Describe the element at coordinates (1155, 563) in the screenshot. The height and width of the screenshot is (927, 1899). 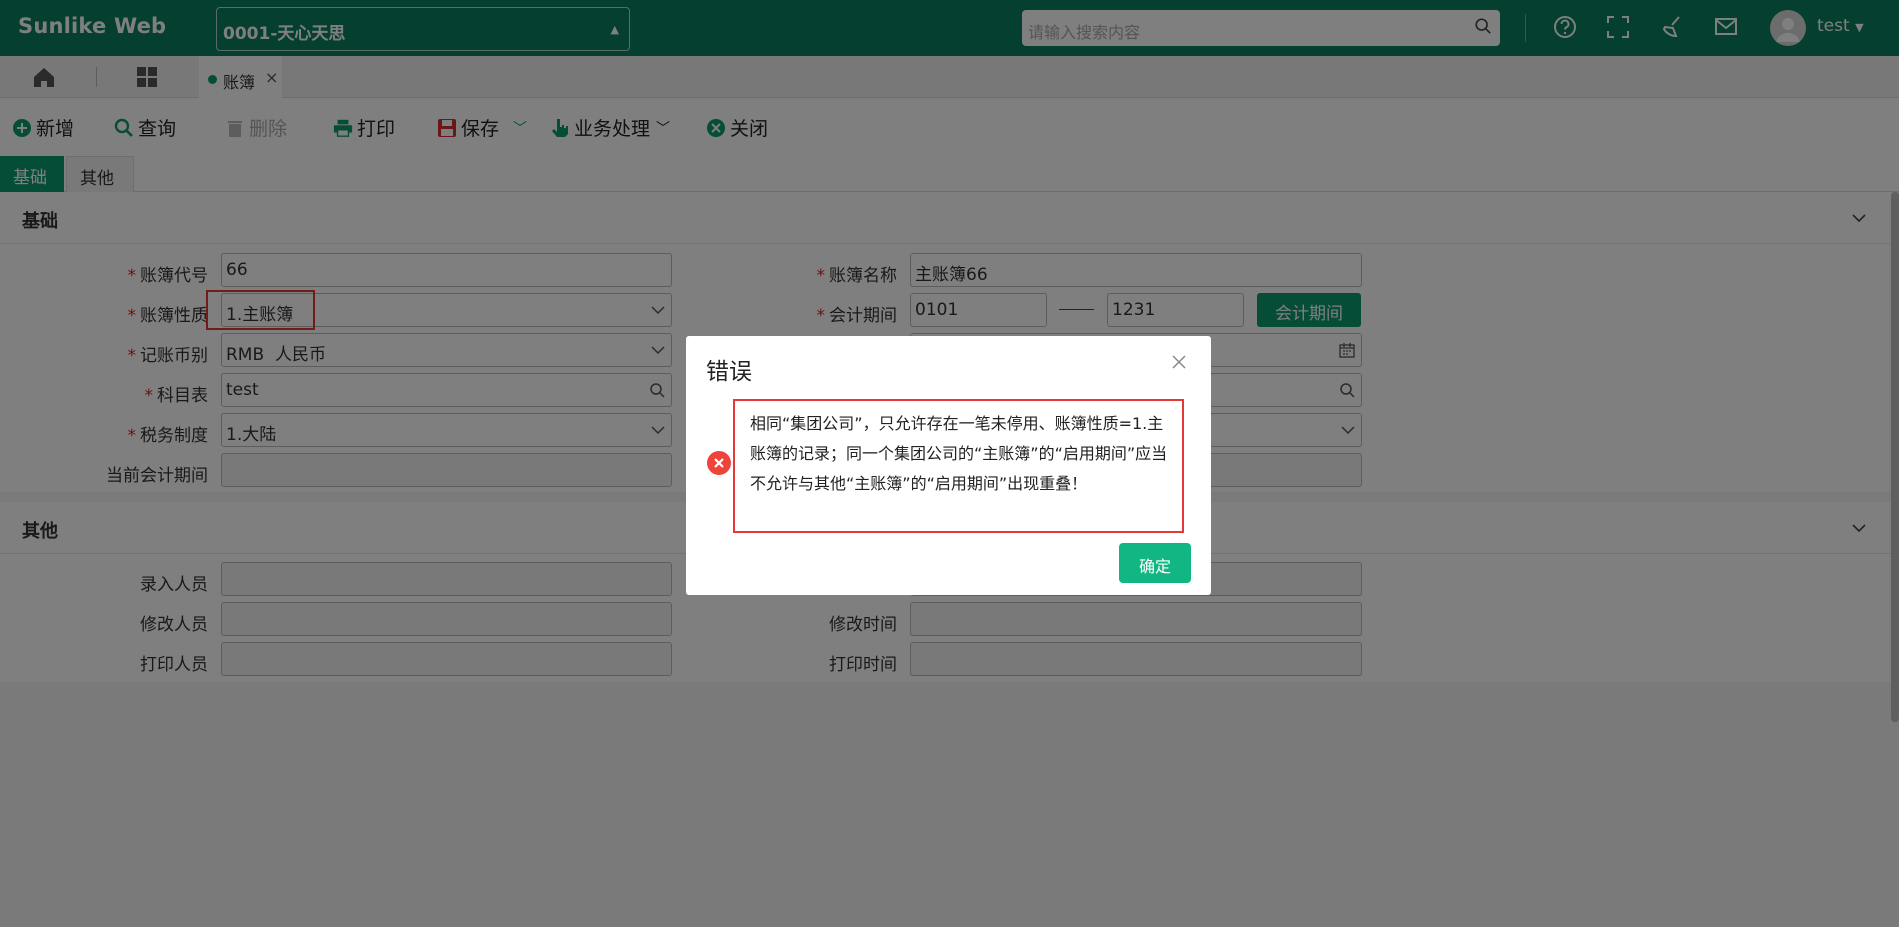
I see `ok-button: 确定` at that location.